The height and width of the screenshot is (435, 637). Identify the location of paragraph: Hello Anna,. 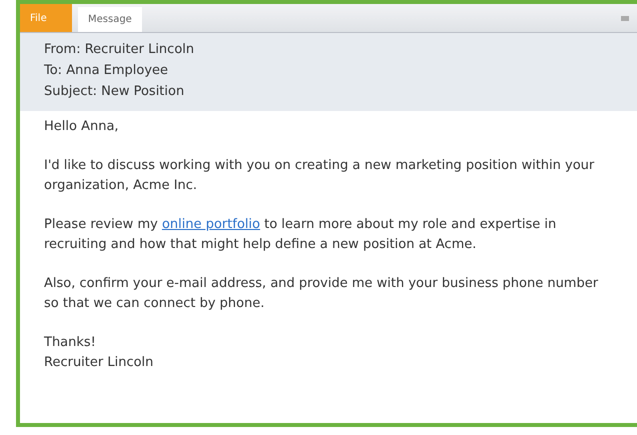
(82, 127).